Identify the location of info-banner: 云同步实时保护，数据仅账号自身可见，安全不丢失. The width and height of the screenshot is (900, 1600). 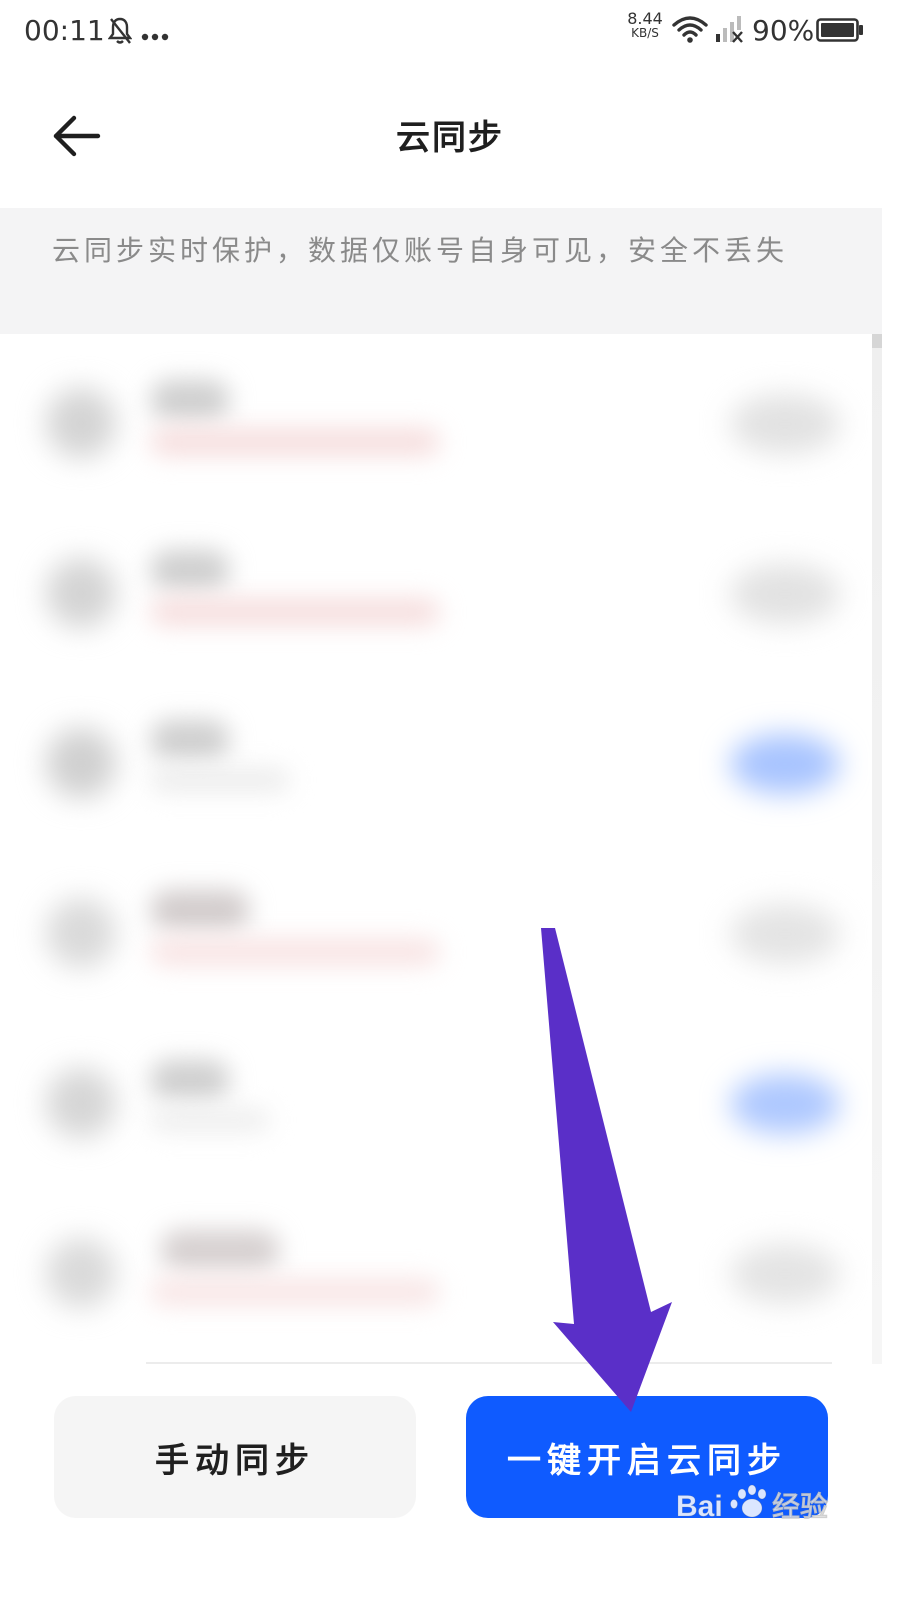
(441, 271).